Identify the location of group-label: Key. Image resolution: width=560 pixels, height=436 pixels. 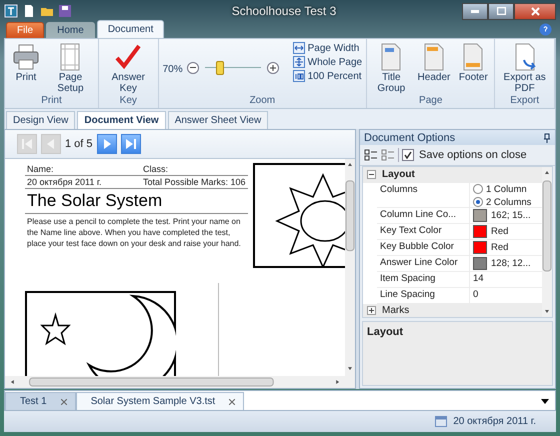
(128, 101).